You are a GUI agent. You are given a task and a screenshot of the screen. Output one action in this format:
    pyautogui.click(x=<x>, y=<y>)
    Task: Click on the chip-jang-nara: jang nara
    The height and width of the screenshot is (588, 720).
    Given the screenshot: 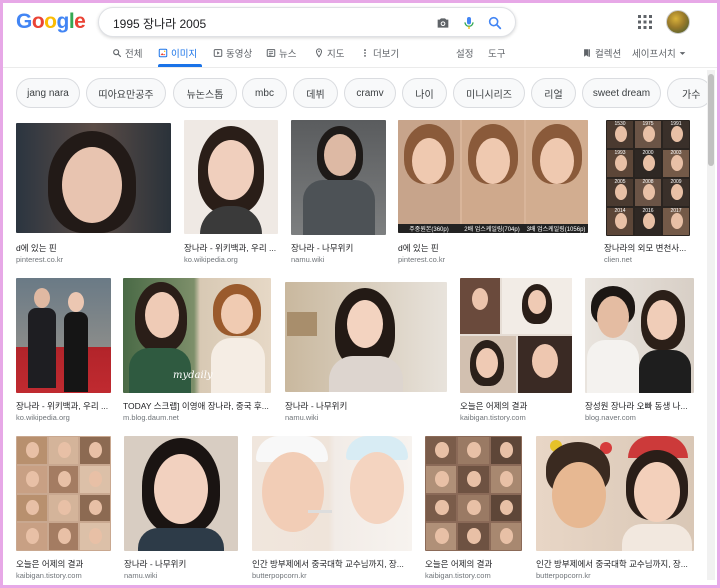 What is the action you would take?
    pyautogui.click(x=48, y=93)
    